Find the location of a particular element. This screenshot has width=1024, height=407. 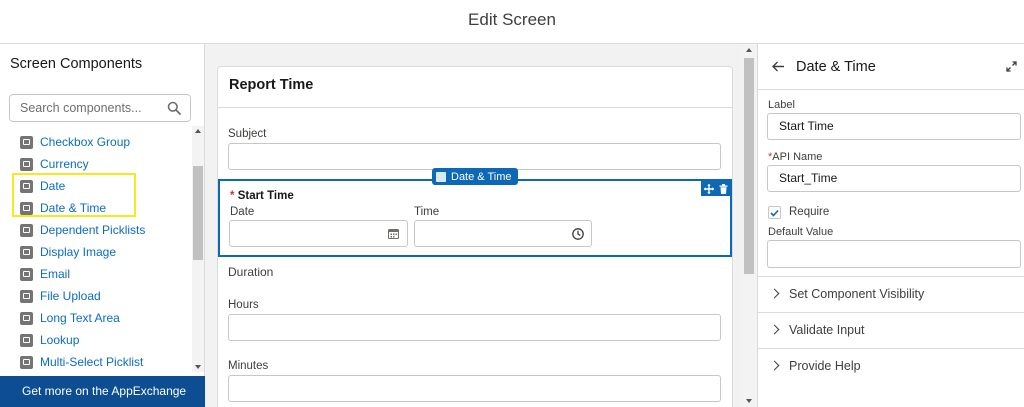

search-icon is located at coordinates (174, 108).